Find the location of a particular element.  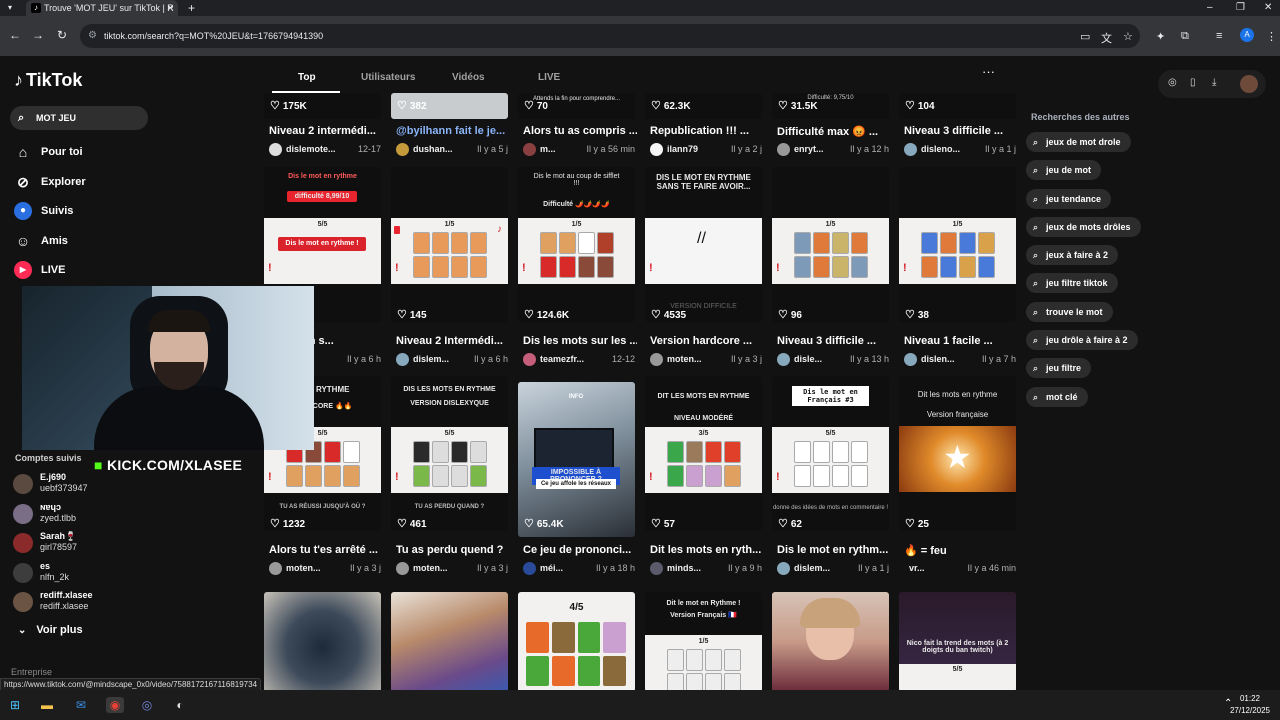

tab-videos: Vidéos is located at coordinates (468, 77).